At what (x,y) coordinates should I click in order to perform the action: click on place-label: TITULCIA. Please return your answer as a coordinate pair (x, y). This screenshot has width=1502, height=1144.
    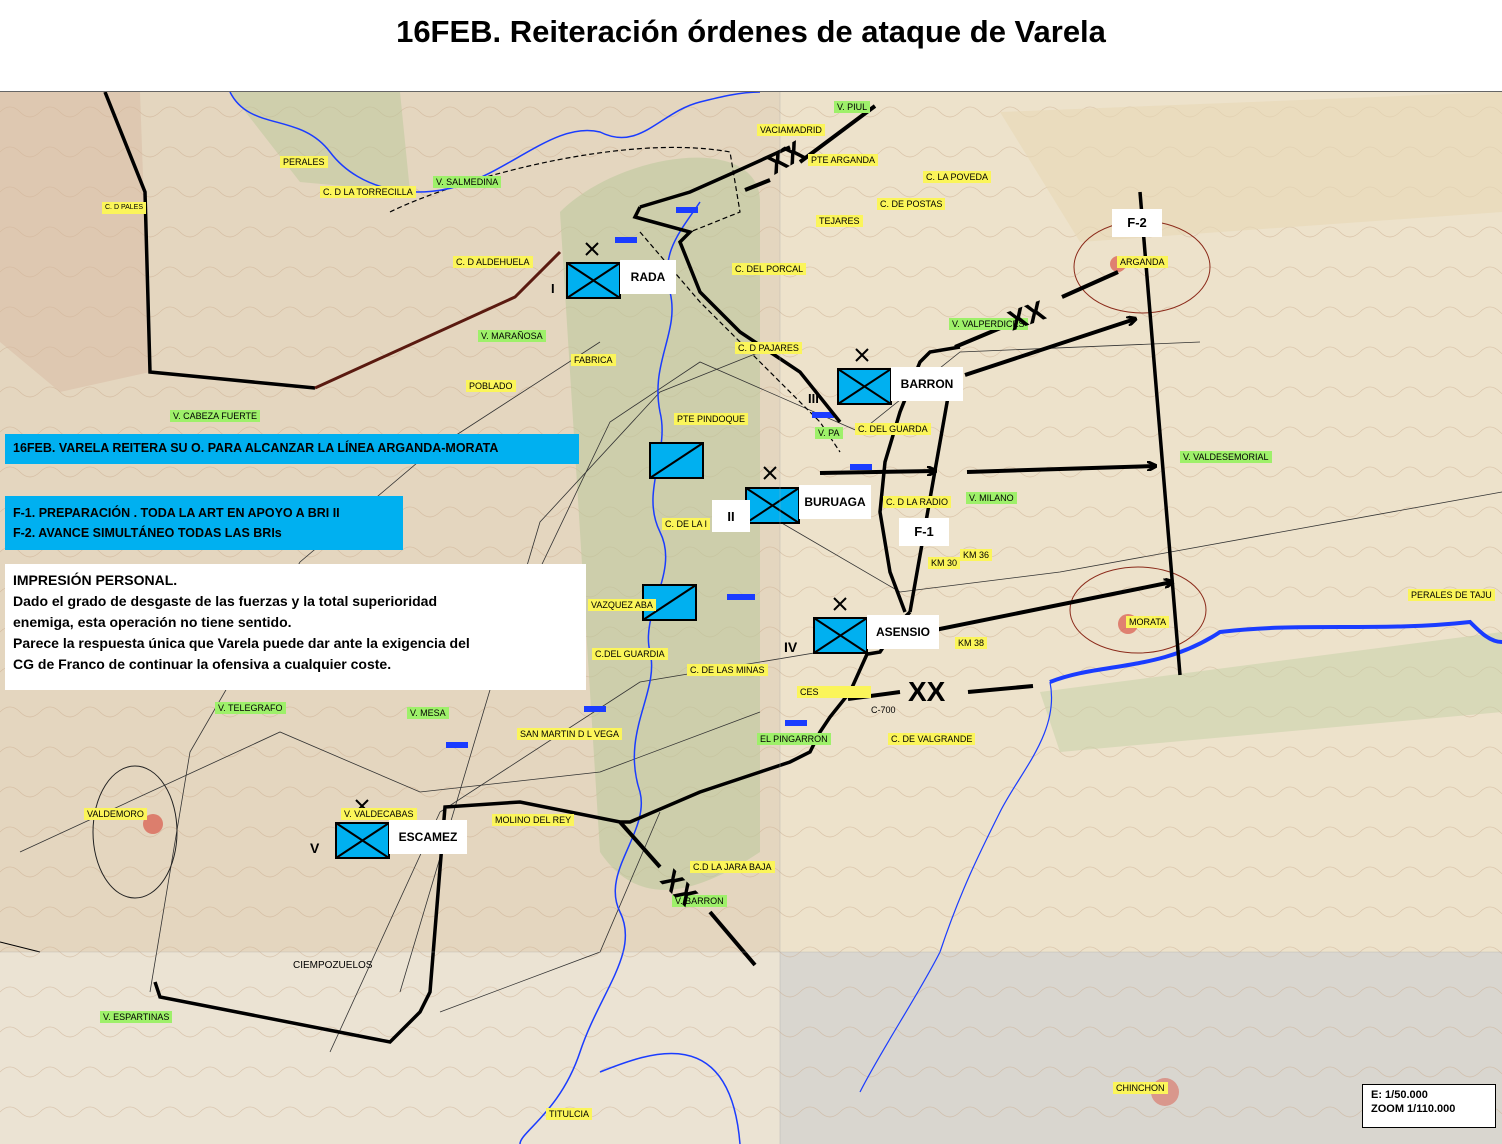
    Looking at the image, I should click on (569, 1114).